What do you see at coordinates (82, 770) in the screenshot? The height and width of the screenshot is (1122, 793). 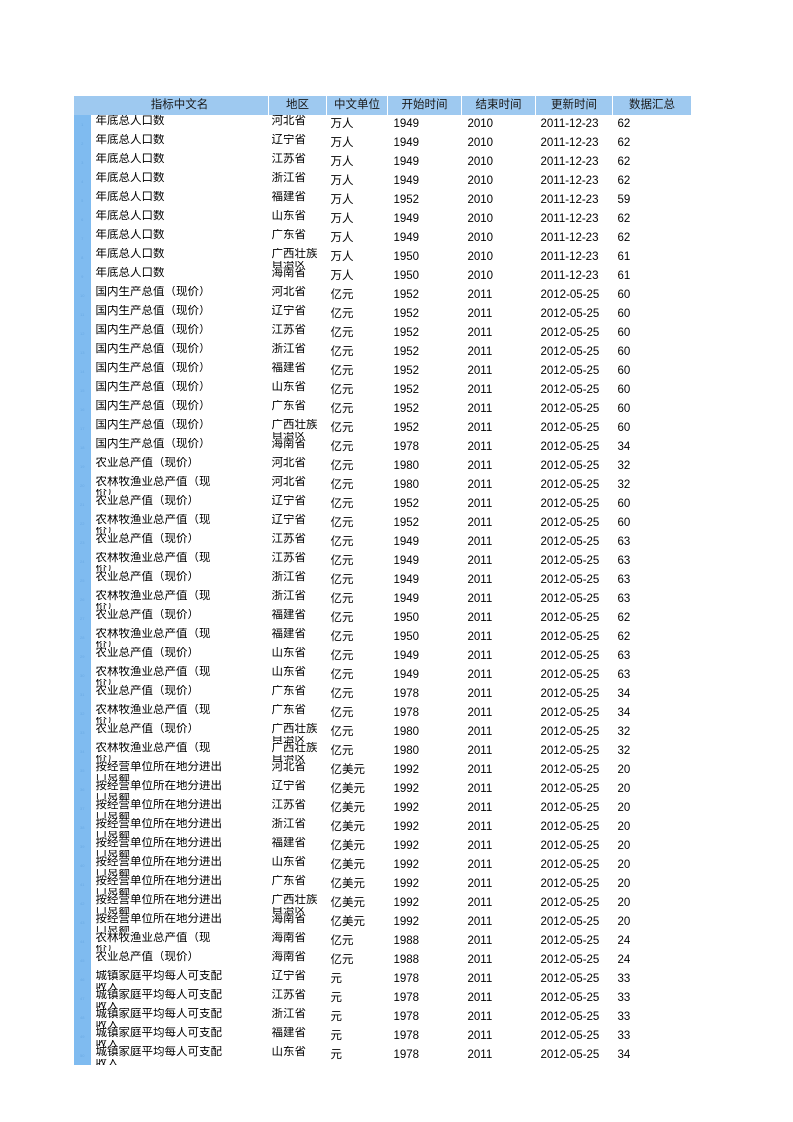 I see `row-number-cell: 35` at bounding box center [82, 770].